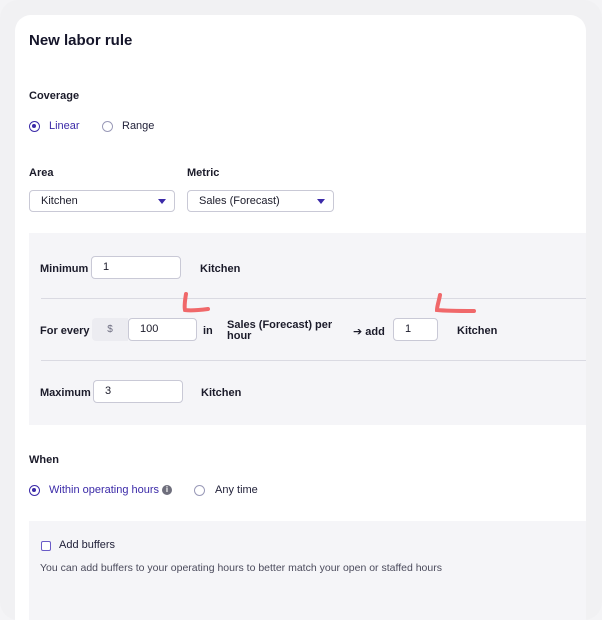 The width and height of the screenshot is (602, 620). Describe the element at coordinates (279, 331) in the screenshot. I see `for-every-metric: Sales (Forecast) per hour` at that location.